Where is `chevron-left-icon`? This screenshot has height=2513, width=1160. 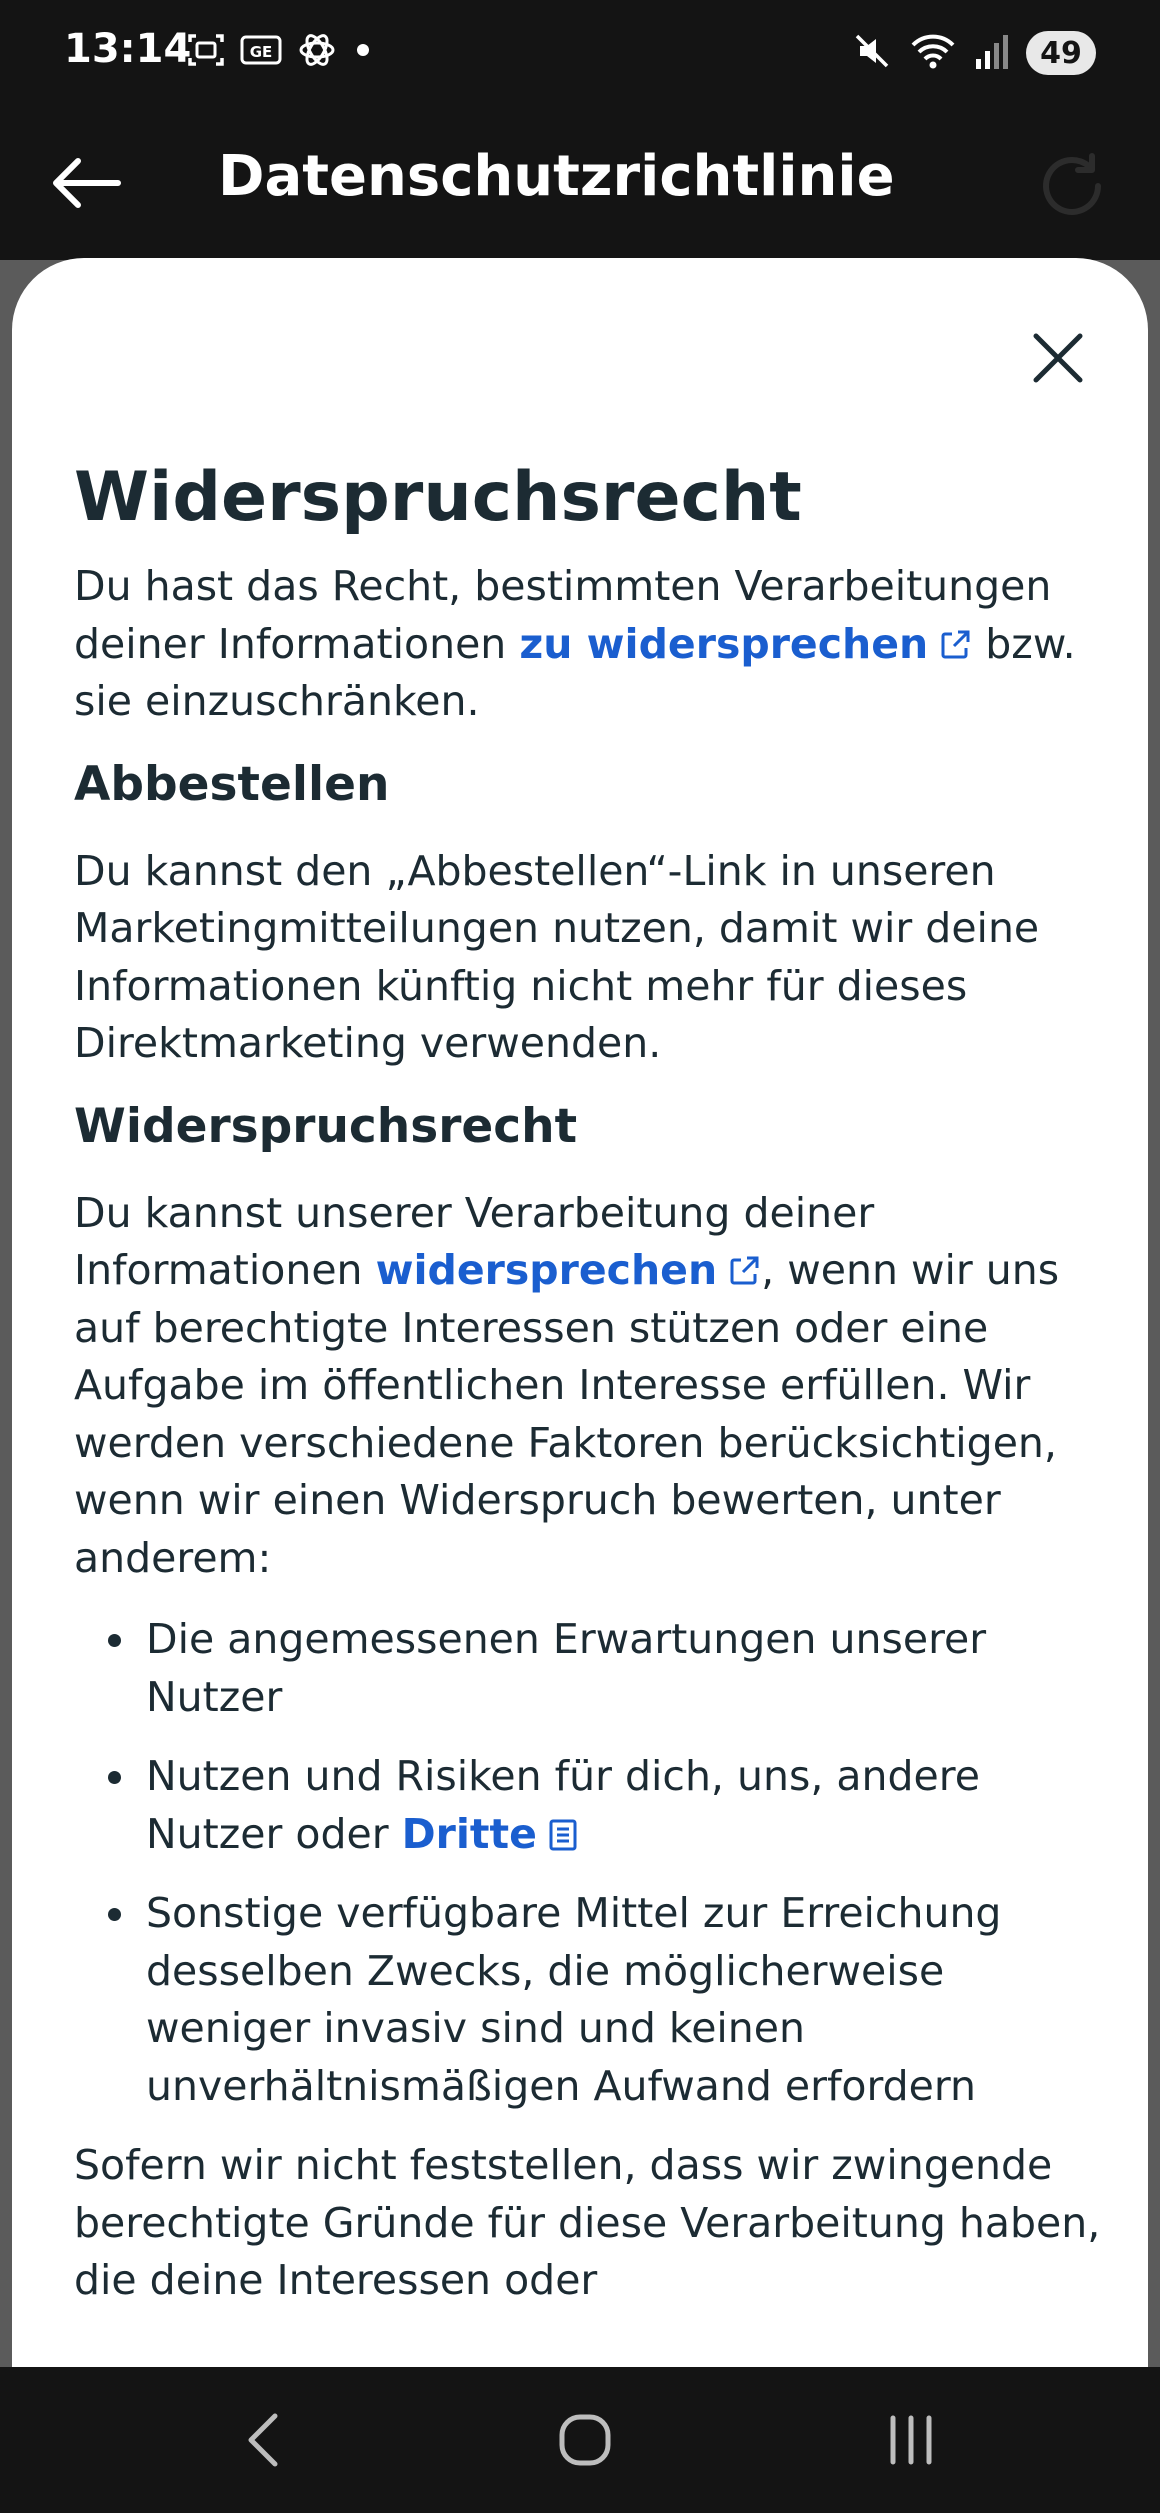
chevron-left-icon is located at coordinates (263, 2440).